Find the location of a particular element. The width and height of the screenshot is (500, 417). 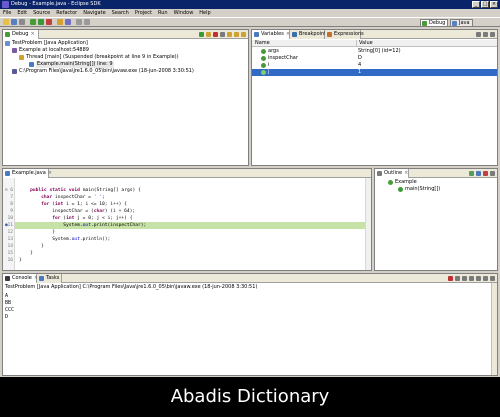

forward-icon is located at coordinates (87, 22).